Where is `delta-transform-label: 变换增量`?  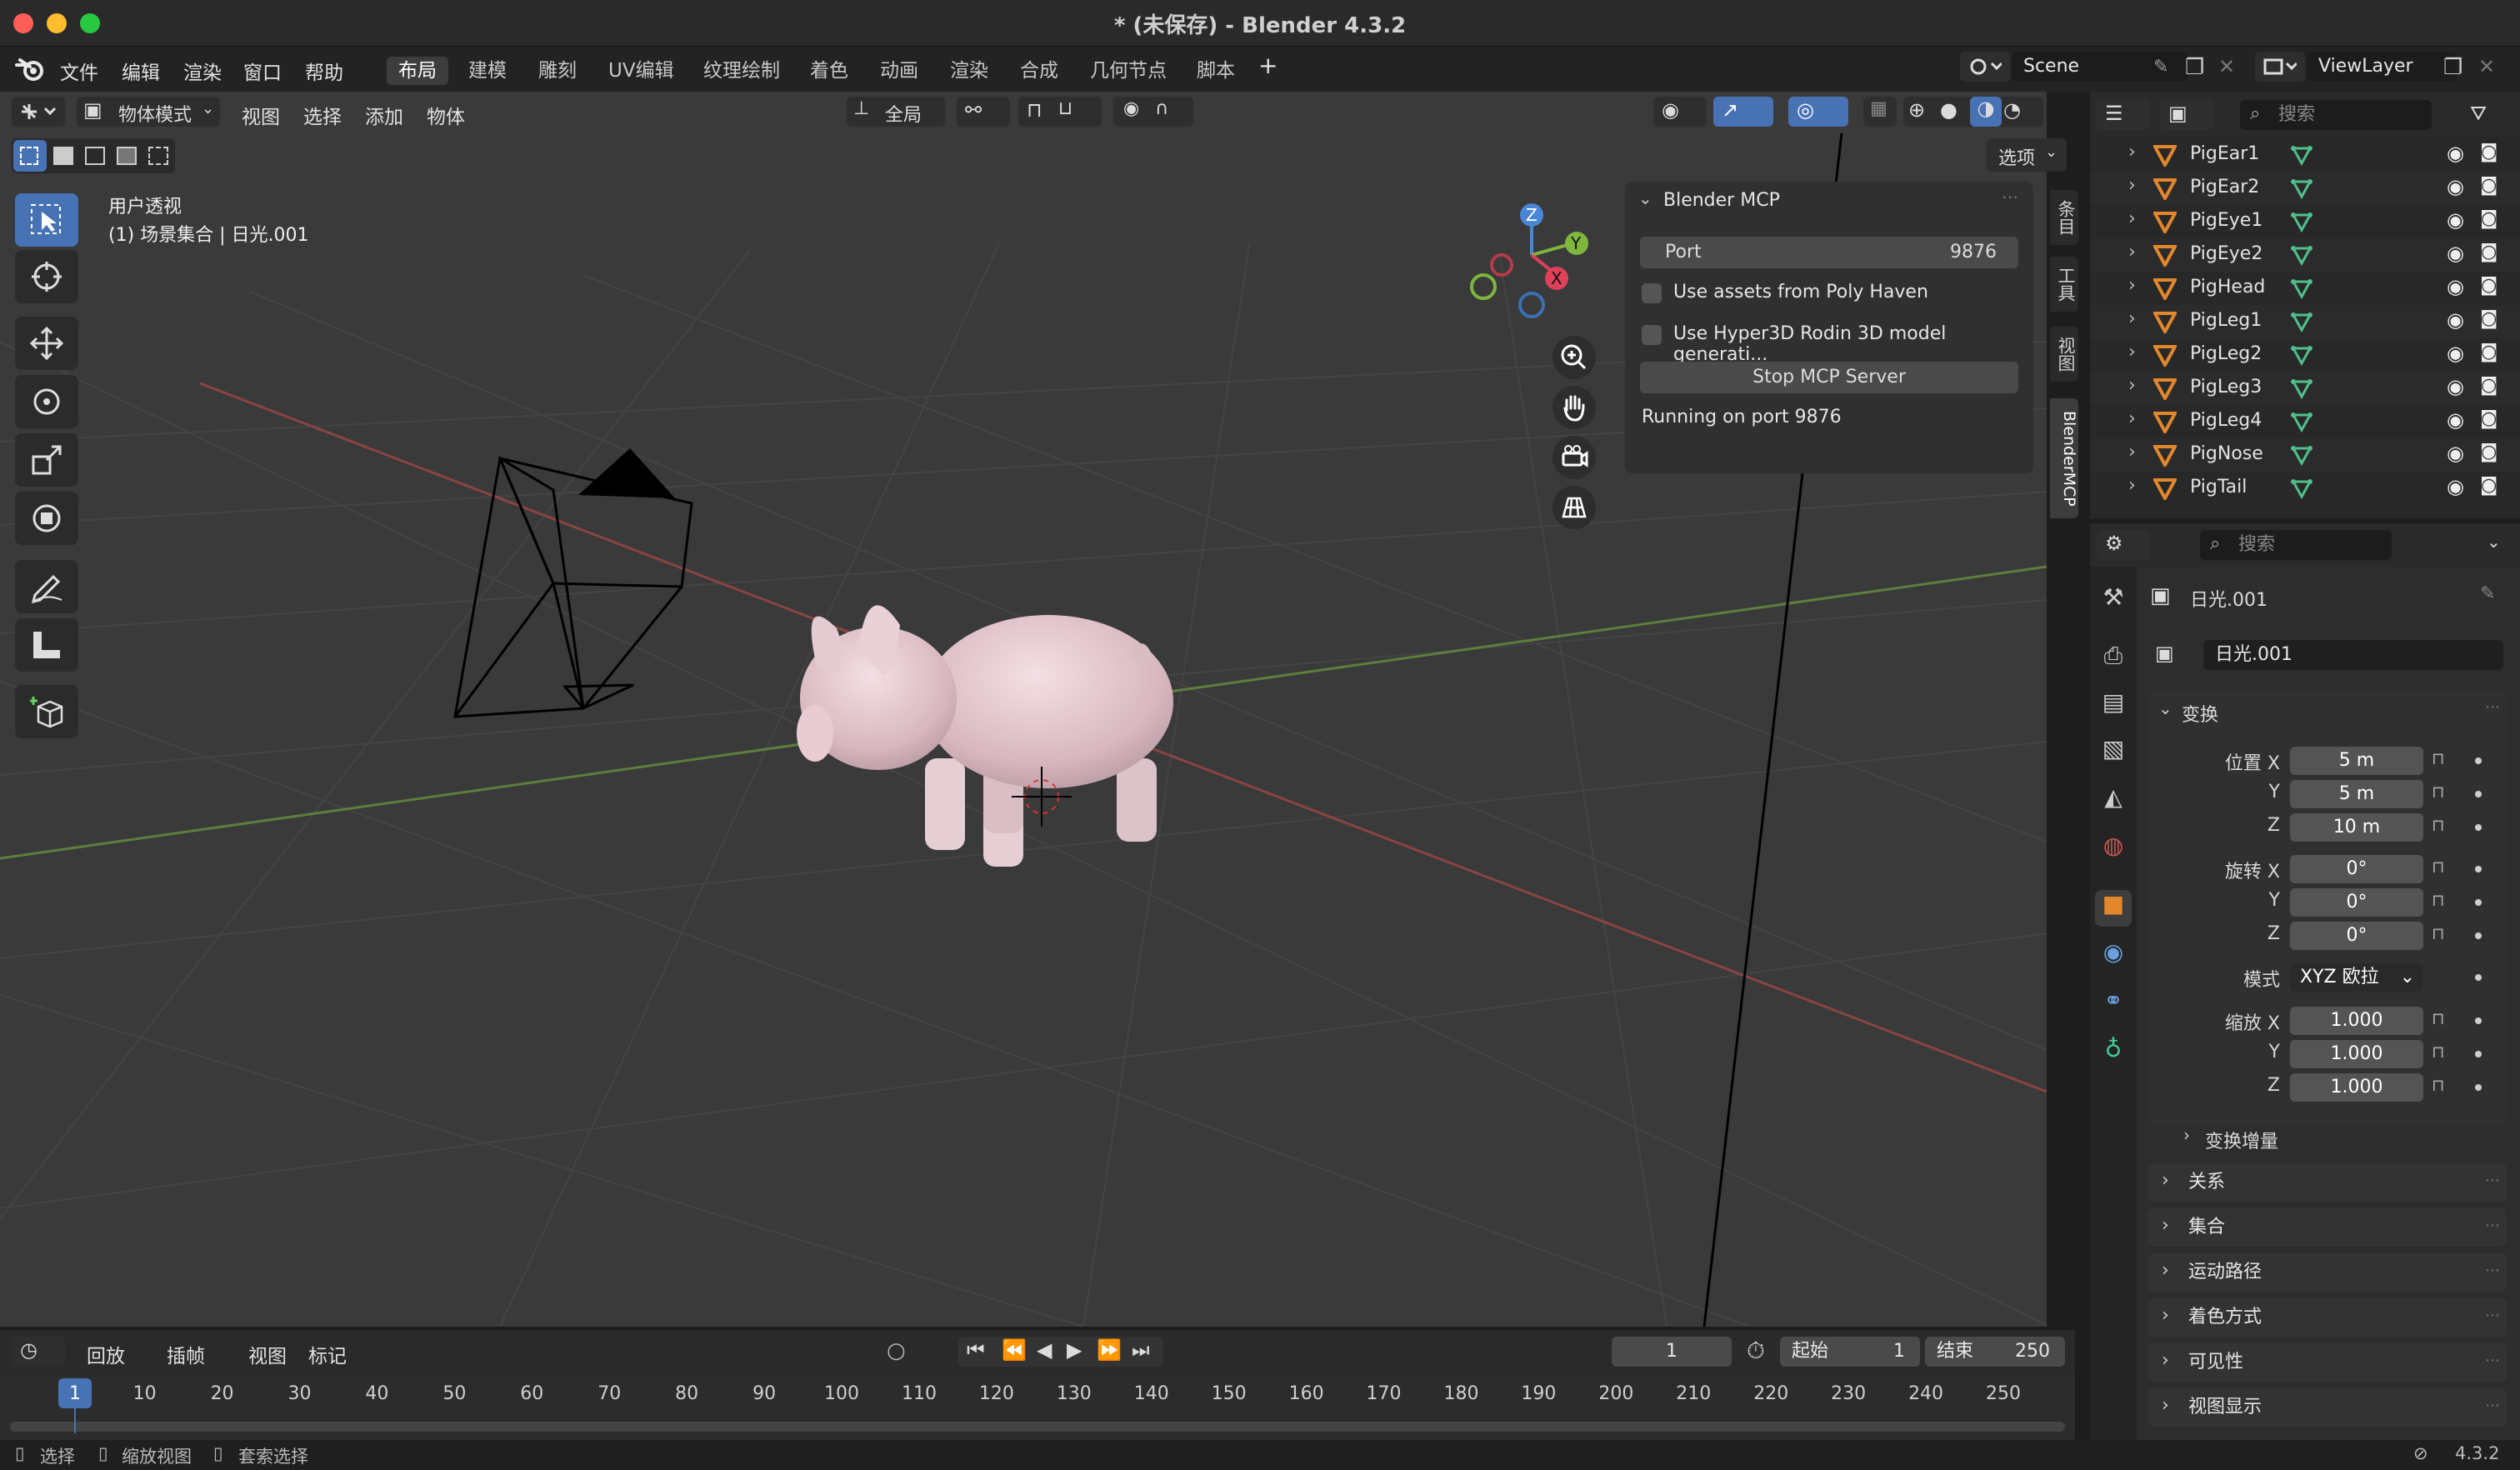
delta-transform-label: 变换增量 is located at coordinates (2241, 1140).